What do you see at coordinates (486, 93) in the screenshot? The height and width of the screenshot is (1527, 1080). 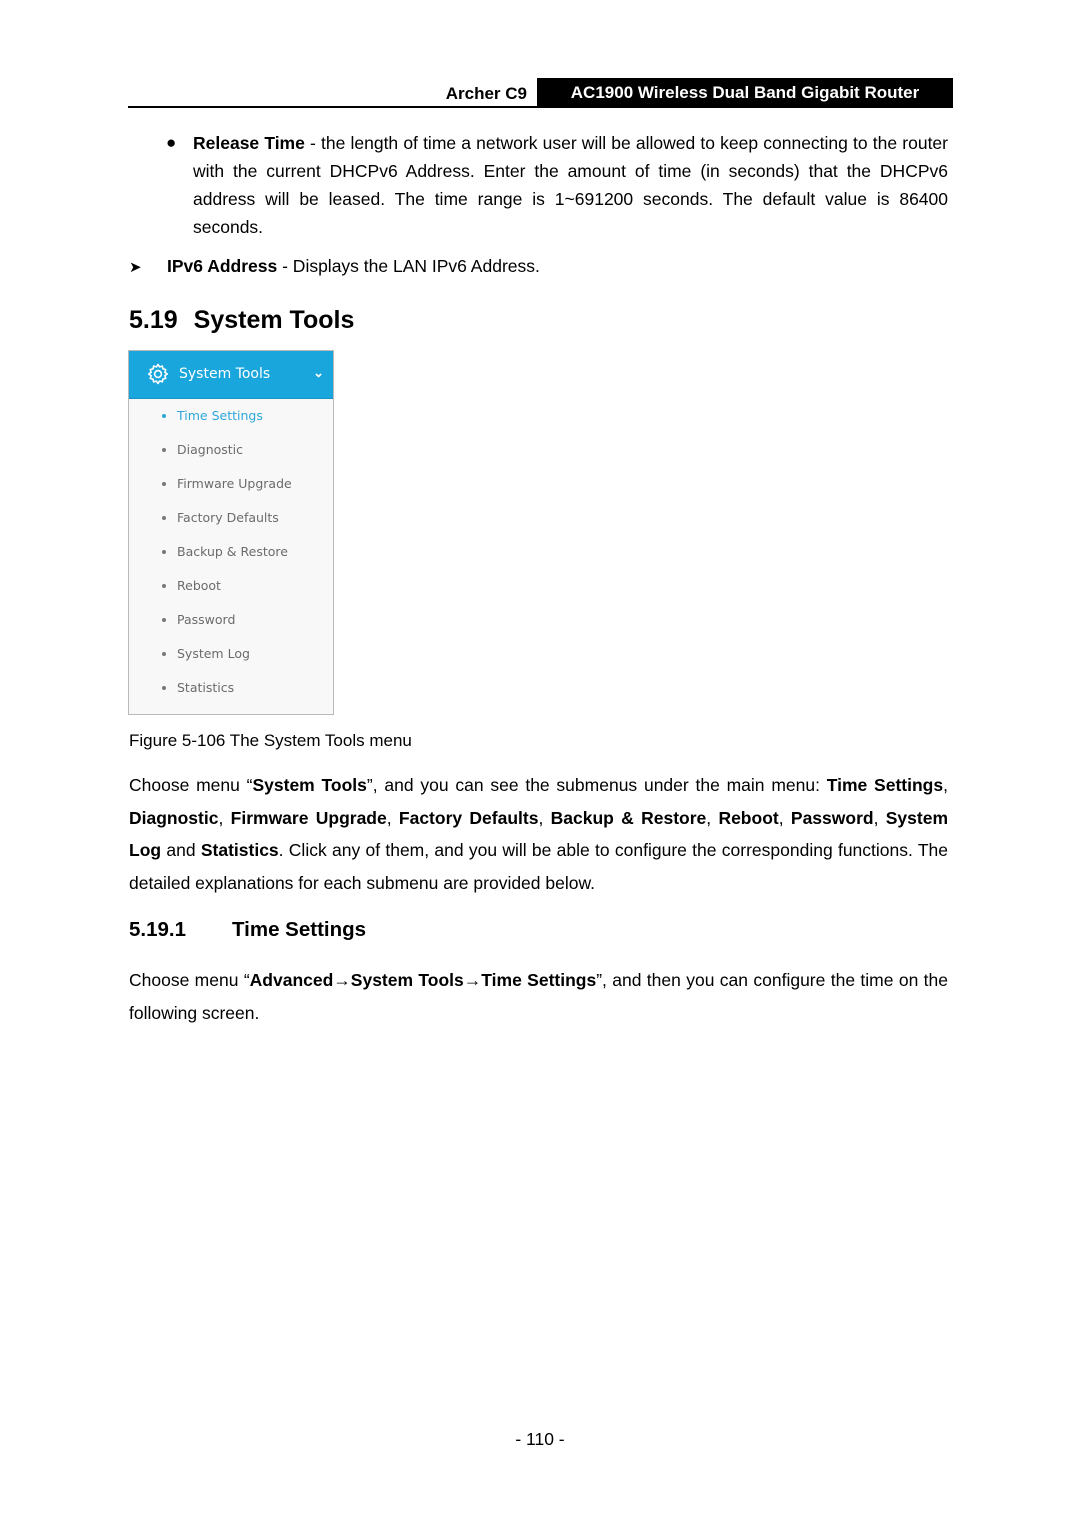 I see `header-model: Archer C9` at bounding box center [486, 93].